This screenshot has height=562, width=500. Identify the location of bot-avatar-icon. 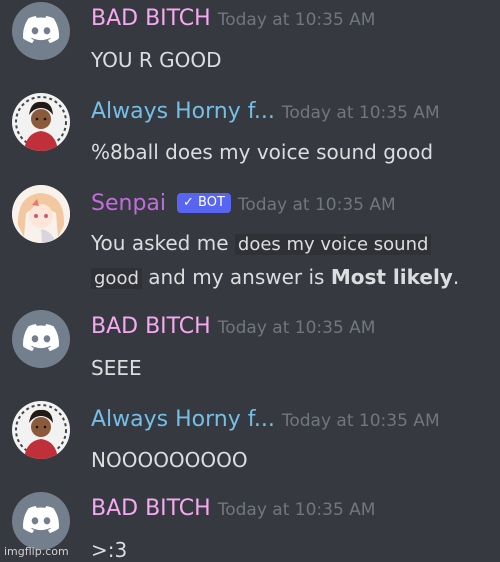
(41, 214).